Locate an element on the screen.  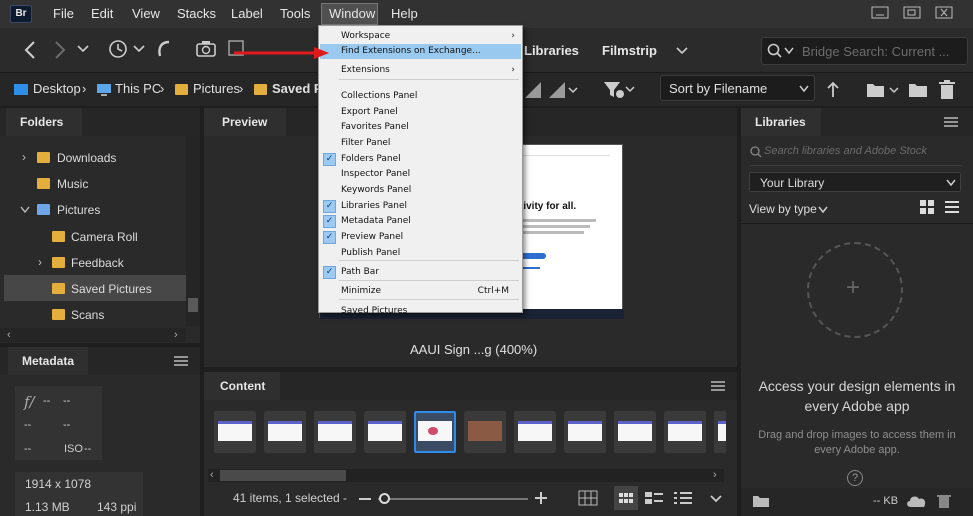
window-menu-item: ✓ Preview Panel is located at coordinates (420, 237).